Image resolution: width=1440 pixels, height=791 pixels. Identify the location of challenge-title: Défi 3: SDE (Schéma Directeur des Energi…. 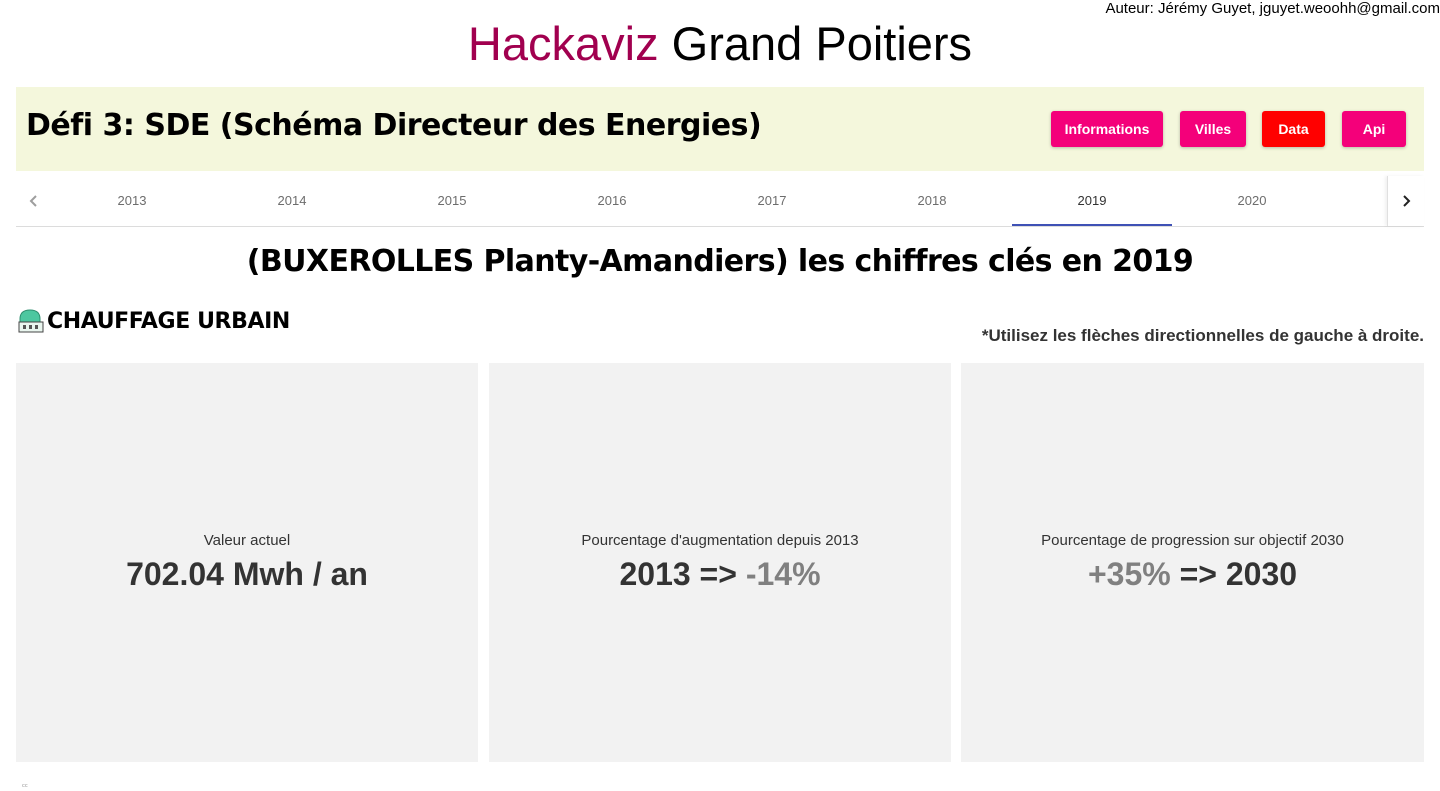
(394, 125).